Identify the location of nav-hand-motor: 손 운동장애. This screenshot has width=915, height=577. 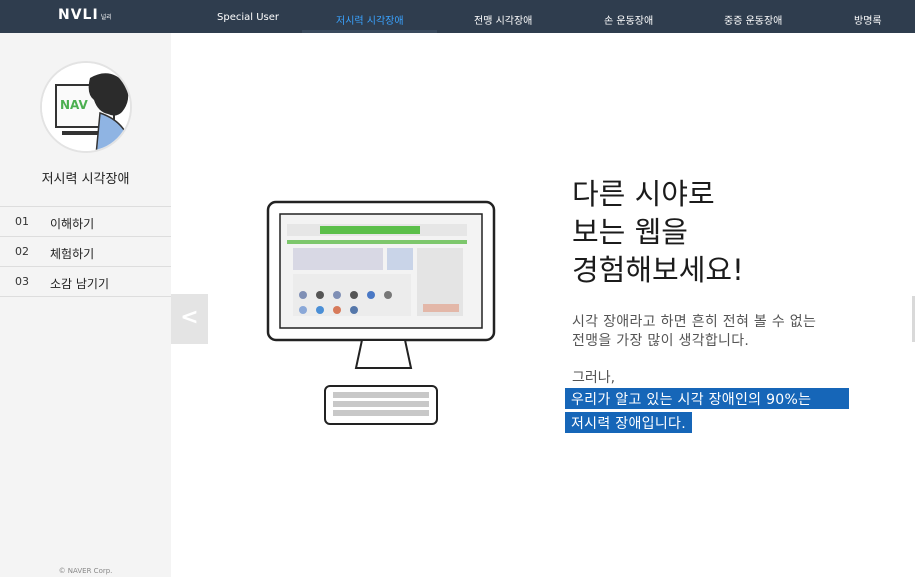
(628, 19).